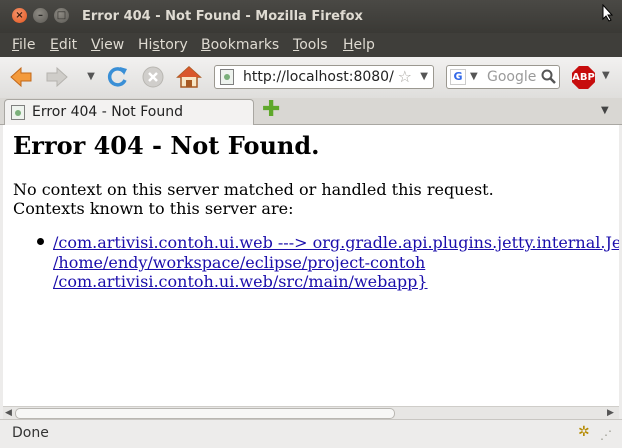 This screenshot has height=448, width=622. What do you see at coordinates (311, 433) in the screenshot?
I see `status-bar: Done ✲ ⋰` at bounding box center [311, 433].